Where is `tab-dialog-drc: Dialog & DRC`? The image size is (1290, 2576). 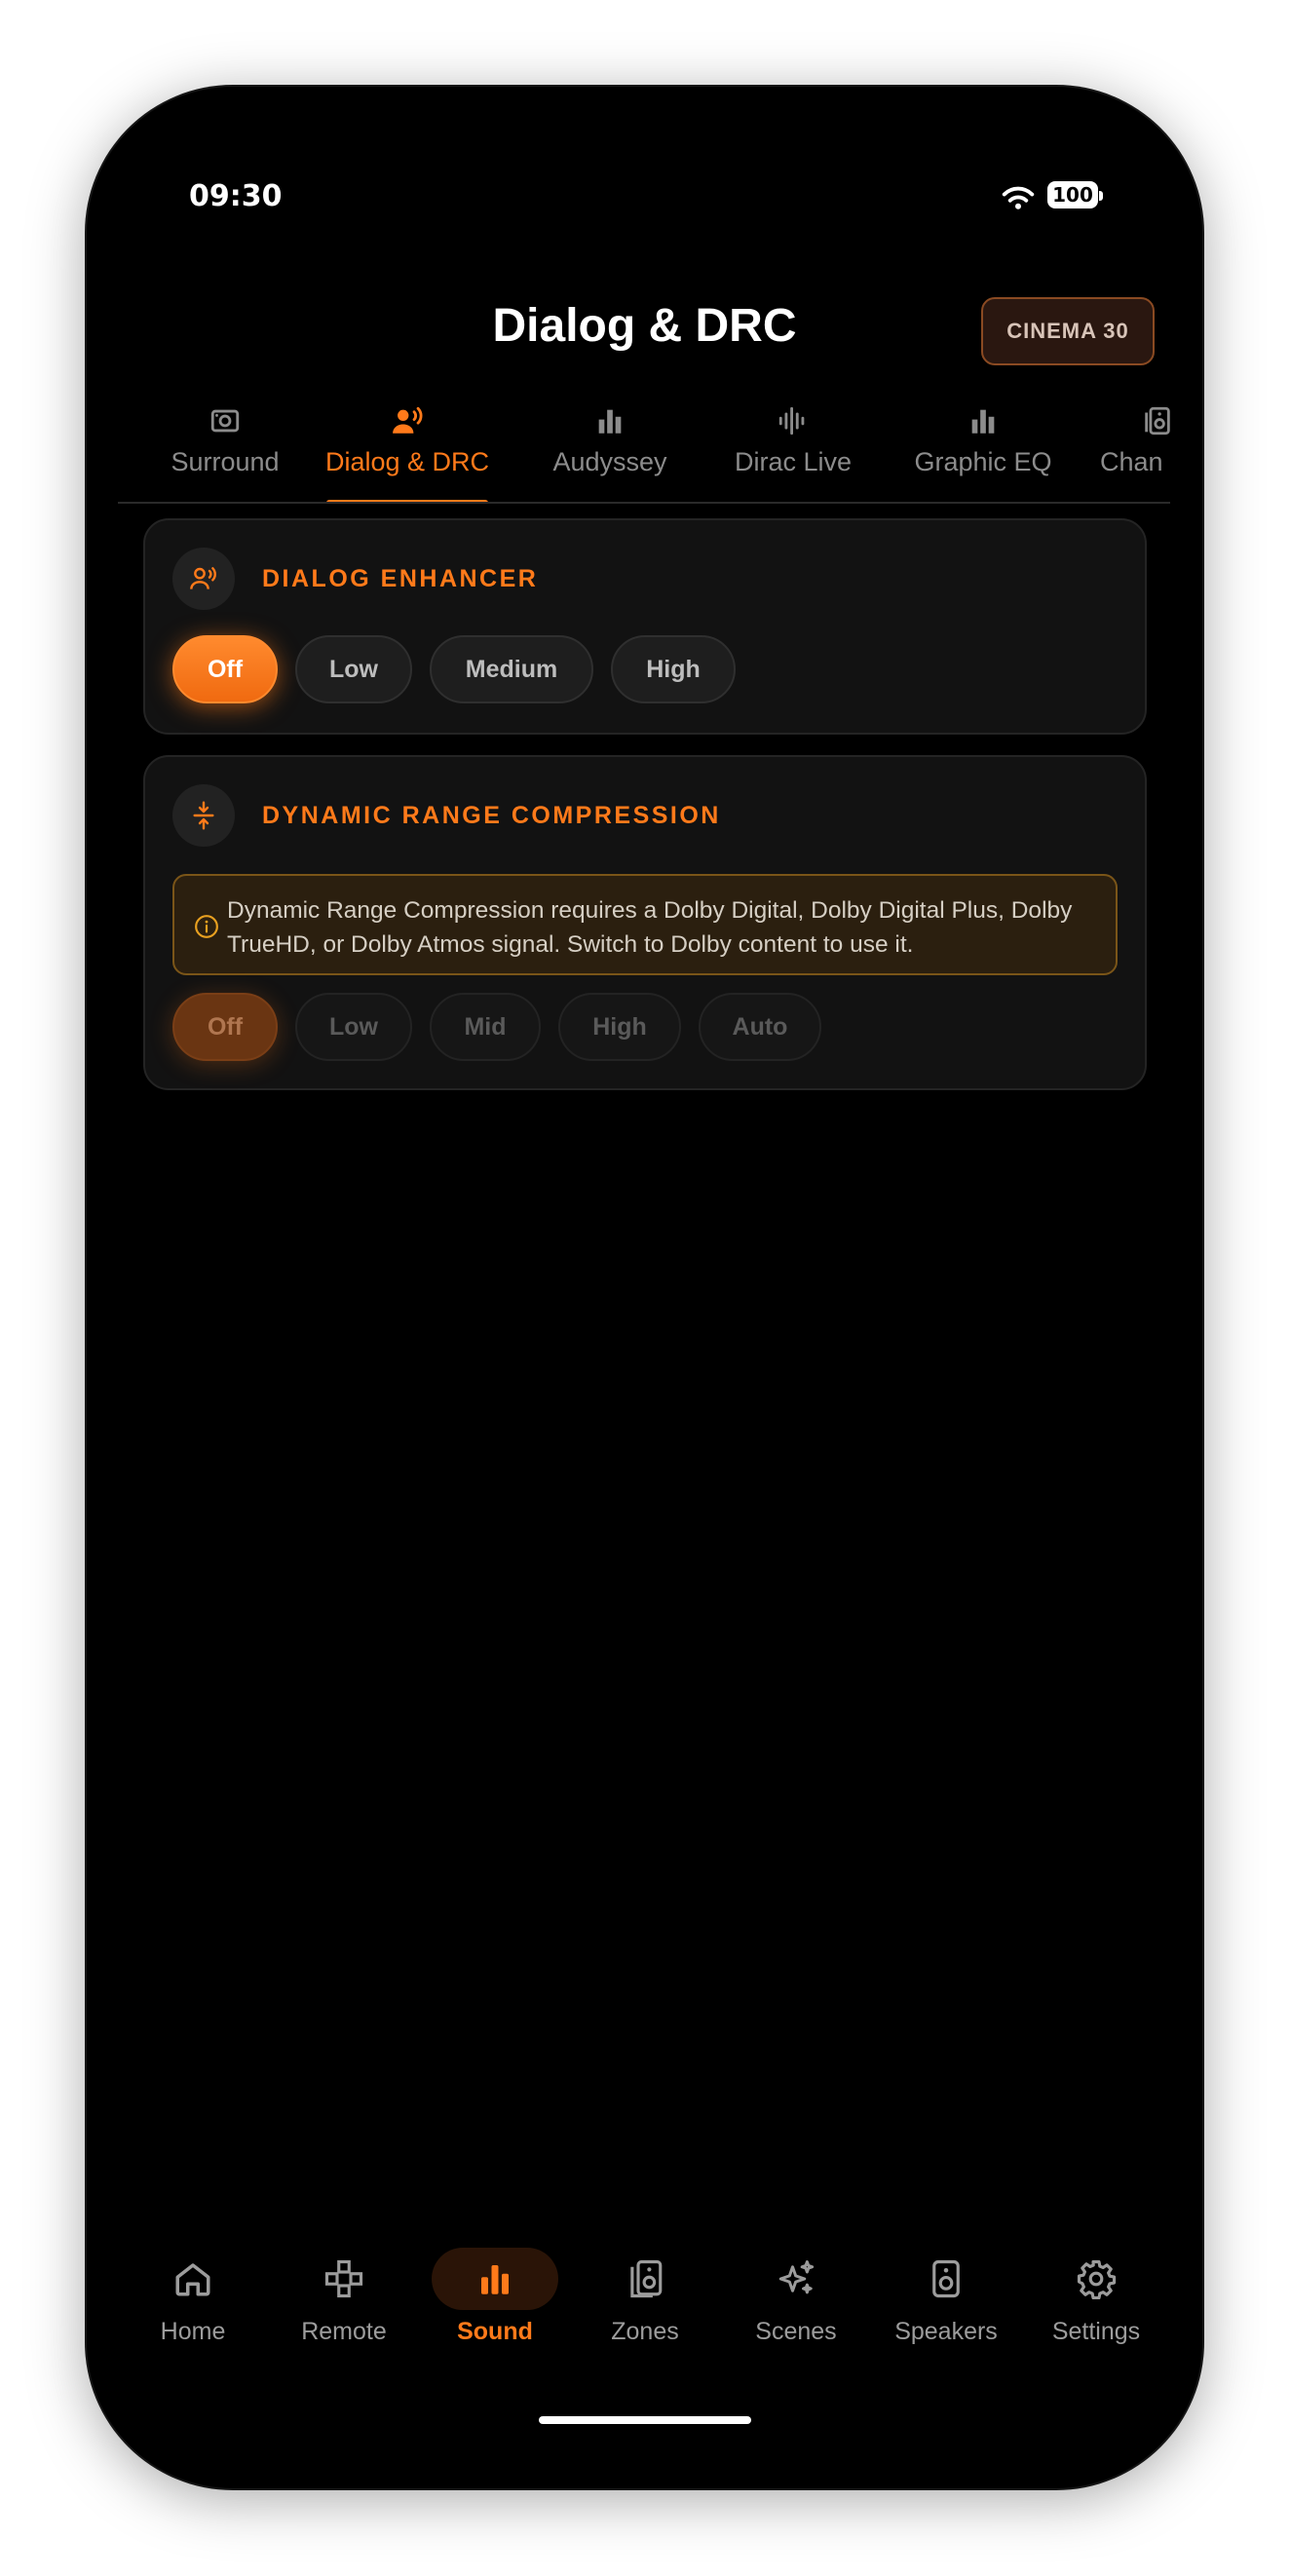
tab-dialog-drc: Dialog & DRC is located at coordinates (407, 449).